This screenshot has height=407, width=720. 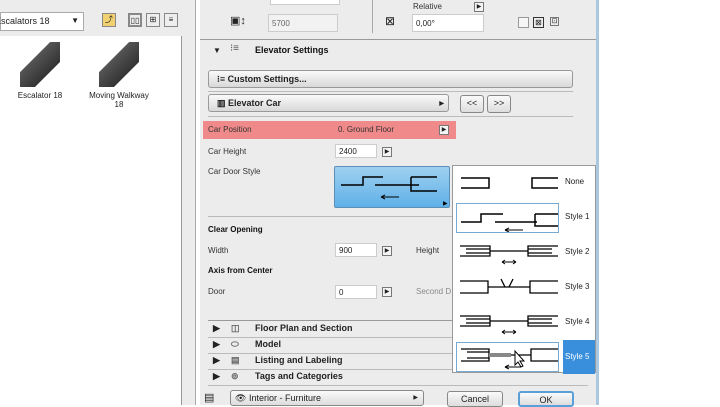 I want to click on angle-field: 0,00°, so click(x=448, y=23).